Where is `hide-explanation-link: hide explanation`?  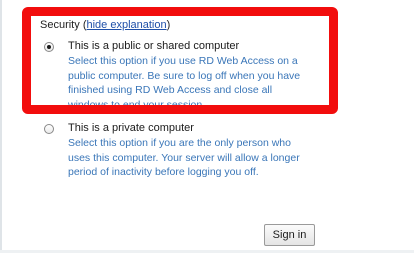 hide-explanation-link: hide explanation is located at coordinates (126, 25).